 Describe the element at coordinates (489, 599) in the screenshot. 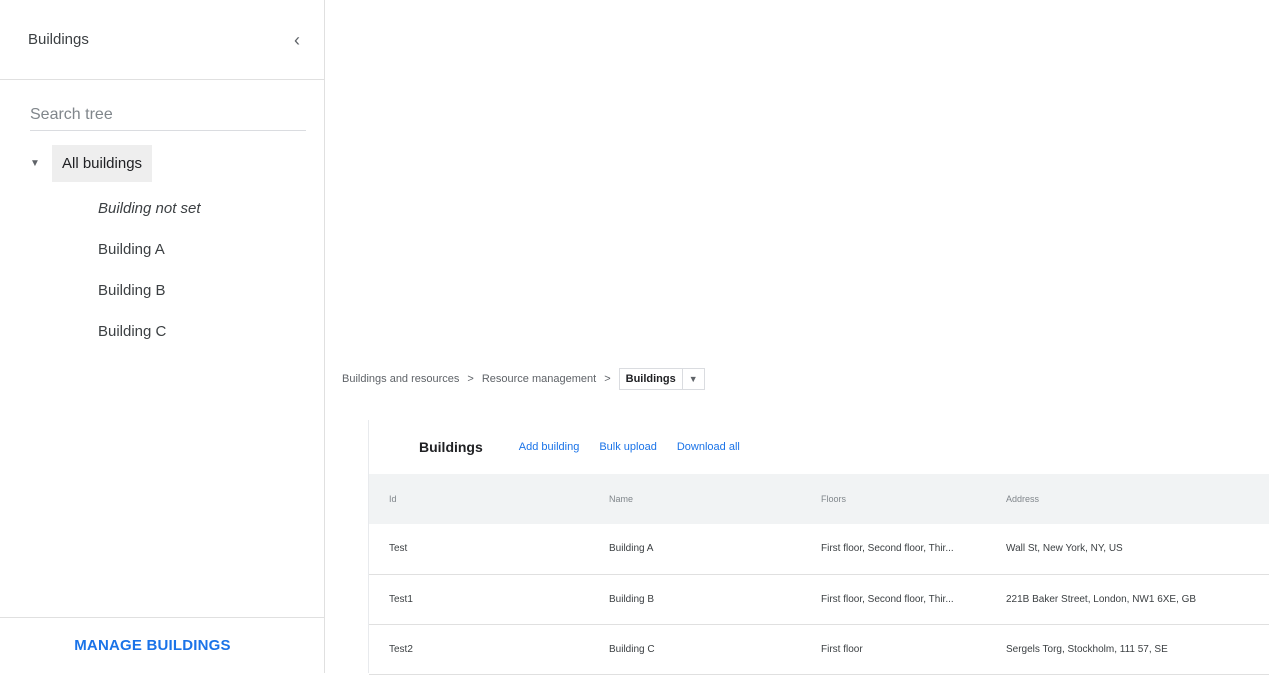

I see `cell-id: Test1` at that location.